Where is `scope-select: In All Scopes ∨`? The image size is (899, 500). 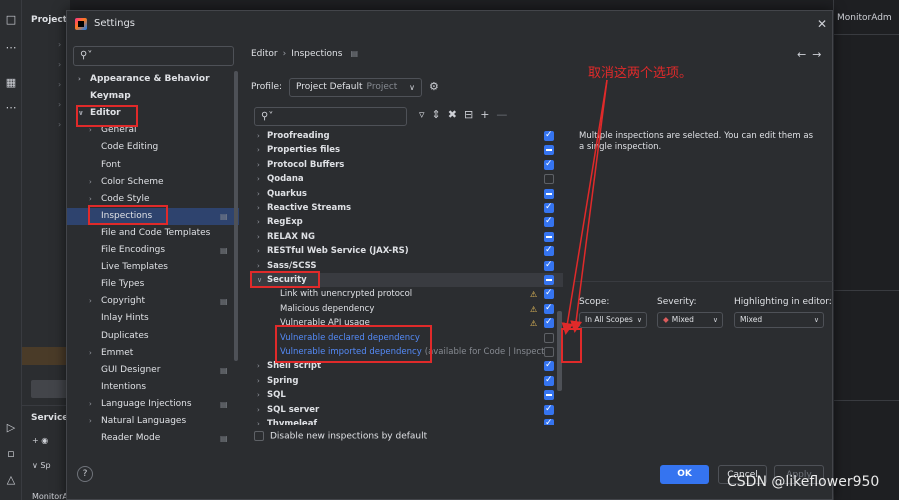
scope-select: In All Scopes ∨ is located at coordinates (613, 320).